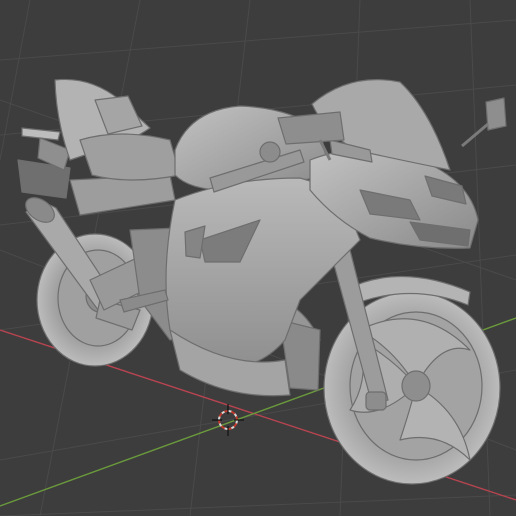 Image resolution: width=516 pixels, height=516 pixels. What do you see at coordinates (122, 195) in the screenshot?
I see `rear-subframe` at bounding box center [122, 195].